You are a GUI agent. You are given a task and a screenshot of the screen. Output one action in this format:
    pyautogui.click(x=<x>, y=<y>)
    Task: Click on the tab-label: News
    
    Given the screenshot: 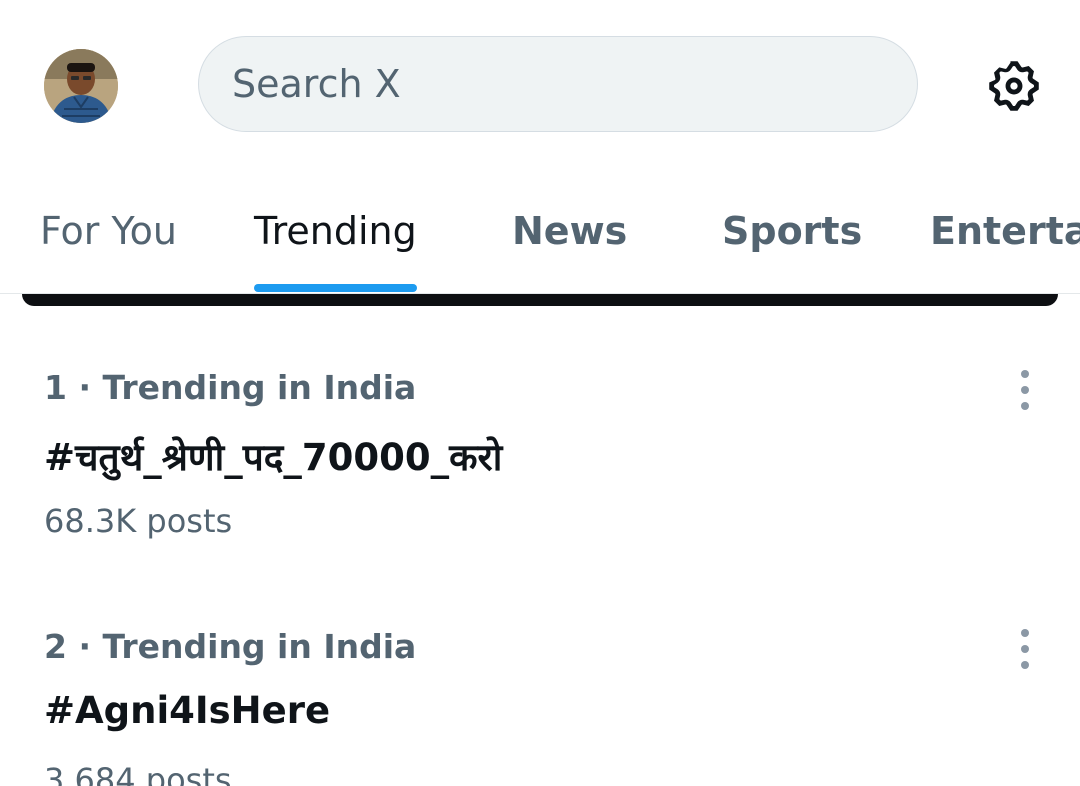 What is the action you would take?
    pyautogui.click(x=570, y=231)
    